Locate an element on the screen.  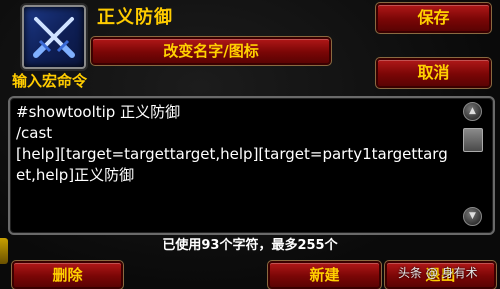
cancel-button: 取消 is located at coordinates (433, 73).